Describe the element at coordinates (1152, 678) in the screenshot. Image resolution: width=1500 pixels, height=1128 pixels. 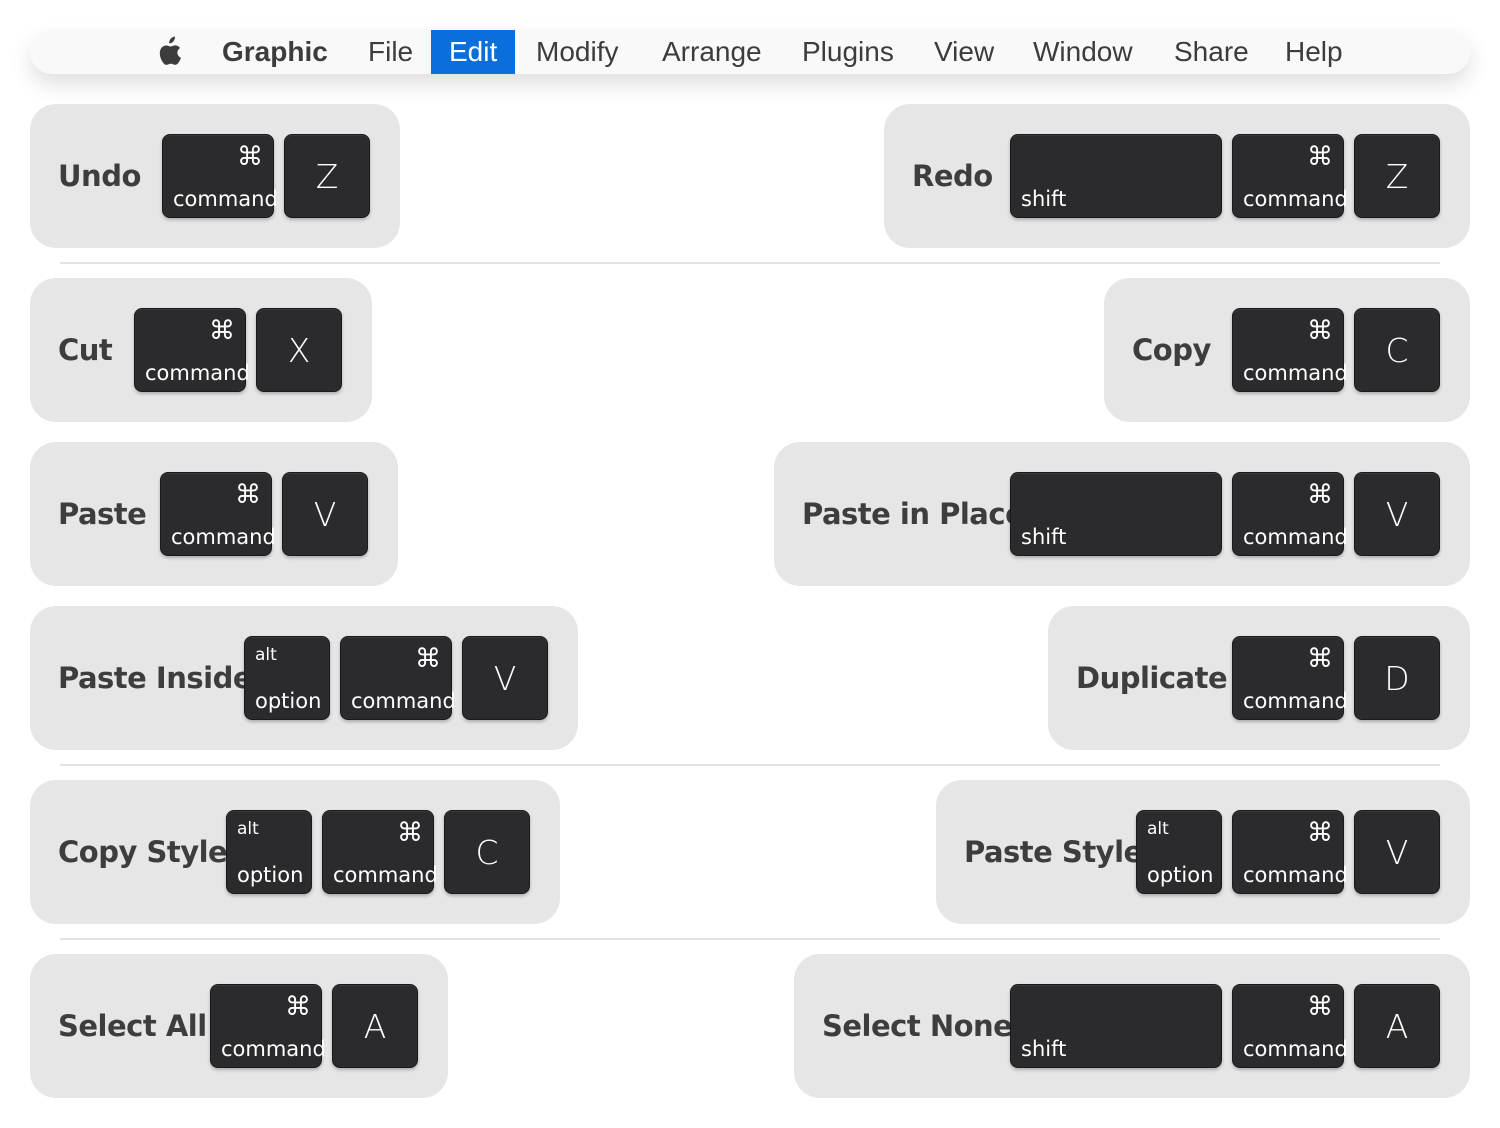
I see `shortcut-label: Duplicate` at that location.